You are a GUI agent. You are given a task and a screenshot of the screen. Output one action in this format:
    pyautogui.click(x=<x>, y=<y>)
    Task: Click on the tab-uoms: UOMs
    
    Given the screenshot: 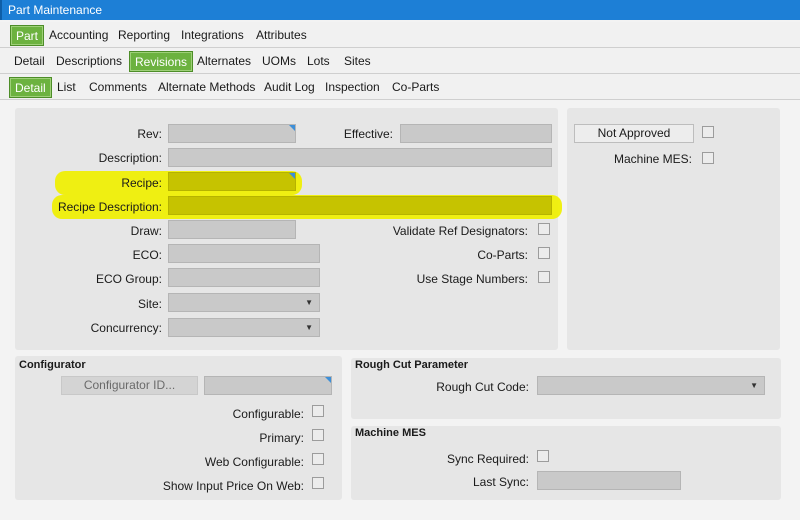 What is the action you would take?
    pyautogui.click(x=279, y=61)
    